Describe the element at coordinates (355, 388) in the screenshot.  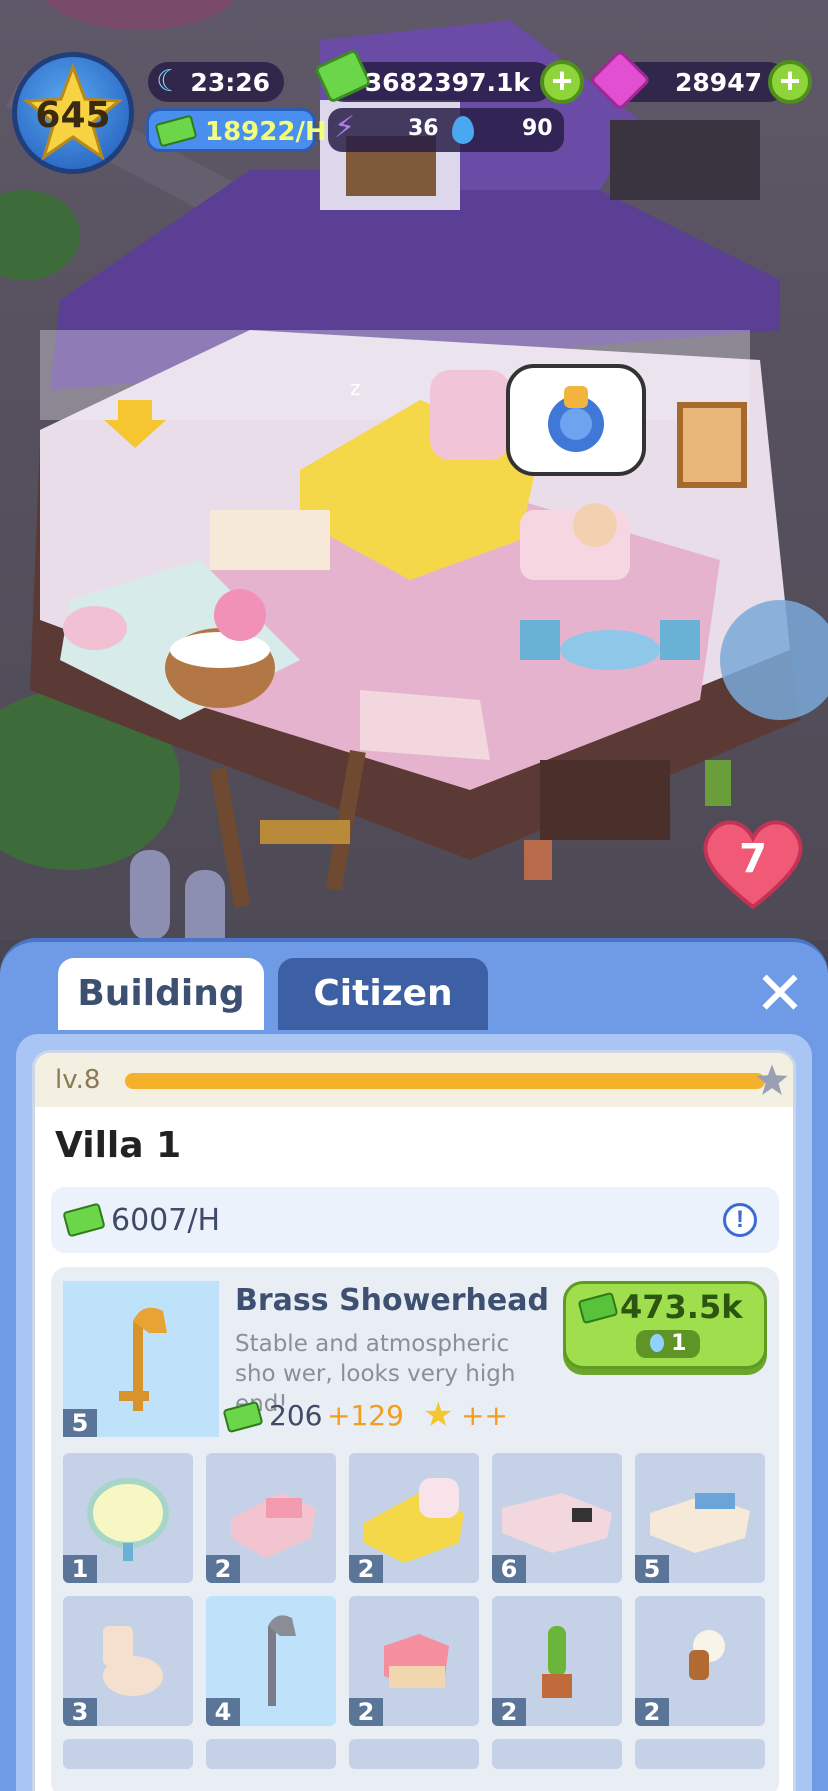
I see `svg-text: z` at that location.